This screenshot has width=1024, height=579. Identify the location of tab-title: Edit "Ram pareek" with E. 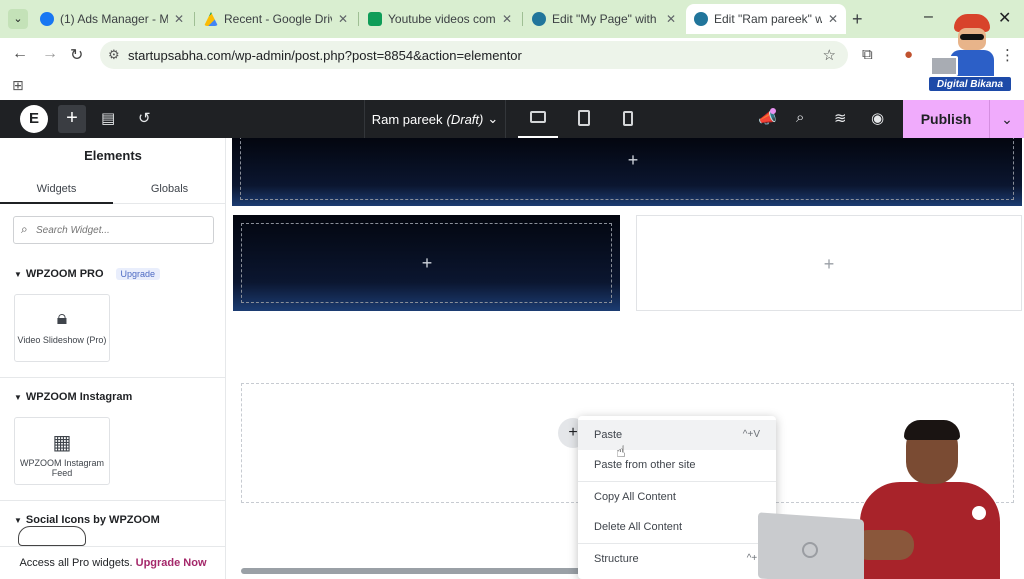
(768, 19).